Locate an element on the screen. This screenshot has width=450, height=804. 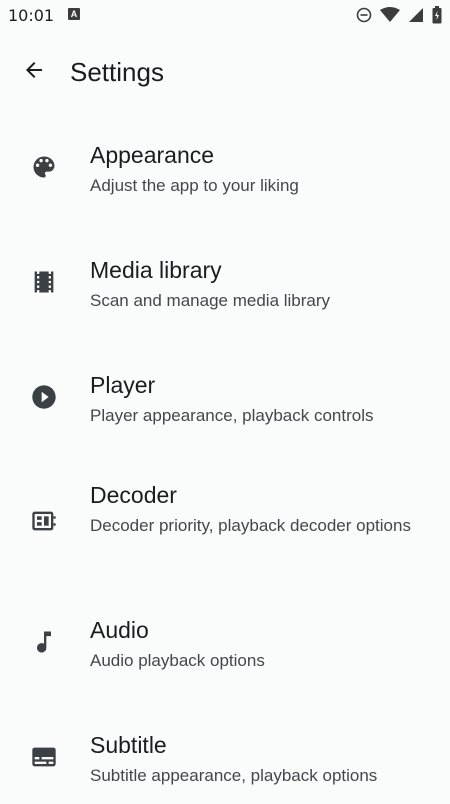
back-button is located at coordinates (34, 72).